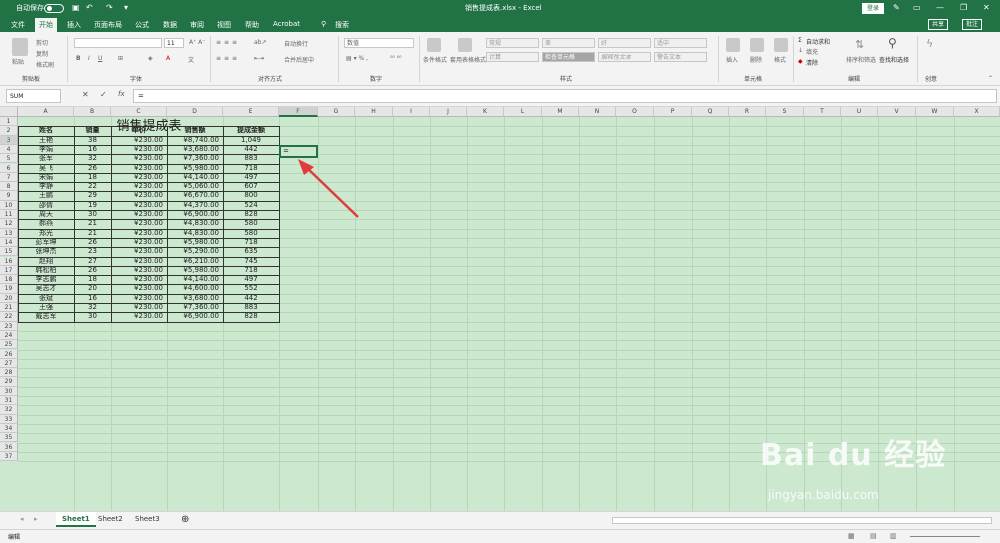 This screenshot has height=543, width=1000. What do you see at coordinates (36, 519) in the screenshot?
I see `scroll-right-icon: ▸` at bounding box center [36, 519].